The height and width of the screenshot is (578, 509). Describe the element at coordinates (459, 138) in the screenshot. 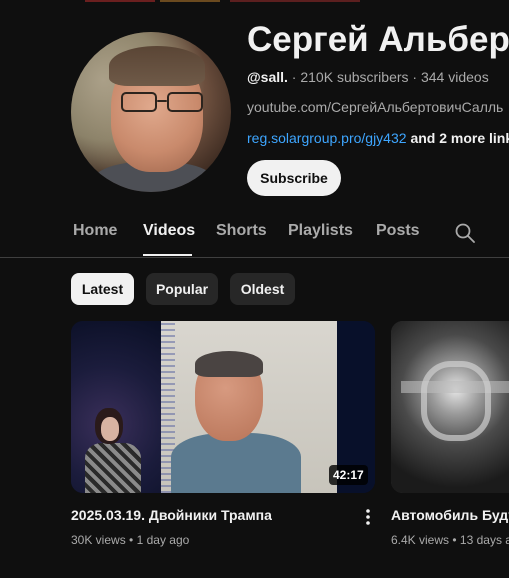

I see `more-links: and 2 more link` at that location.